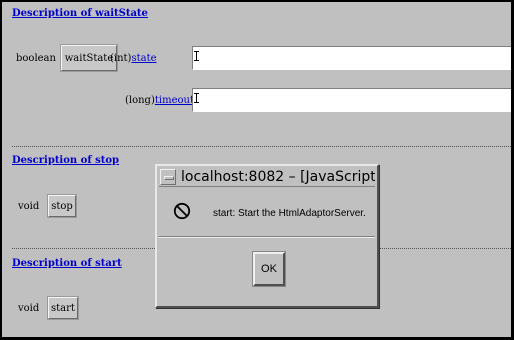  Describe the element at coordinates (269, 269) in the screenshot. I see `ok-button: OK` at that location.